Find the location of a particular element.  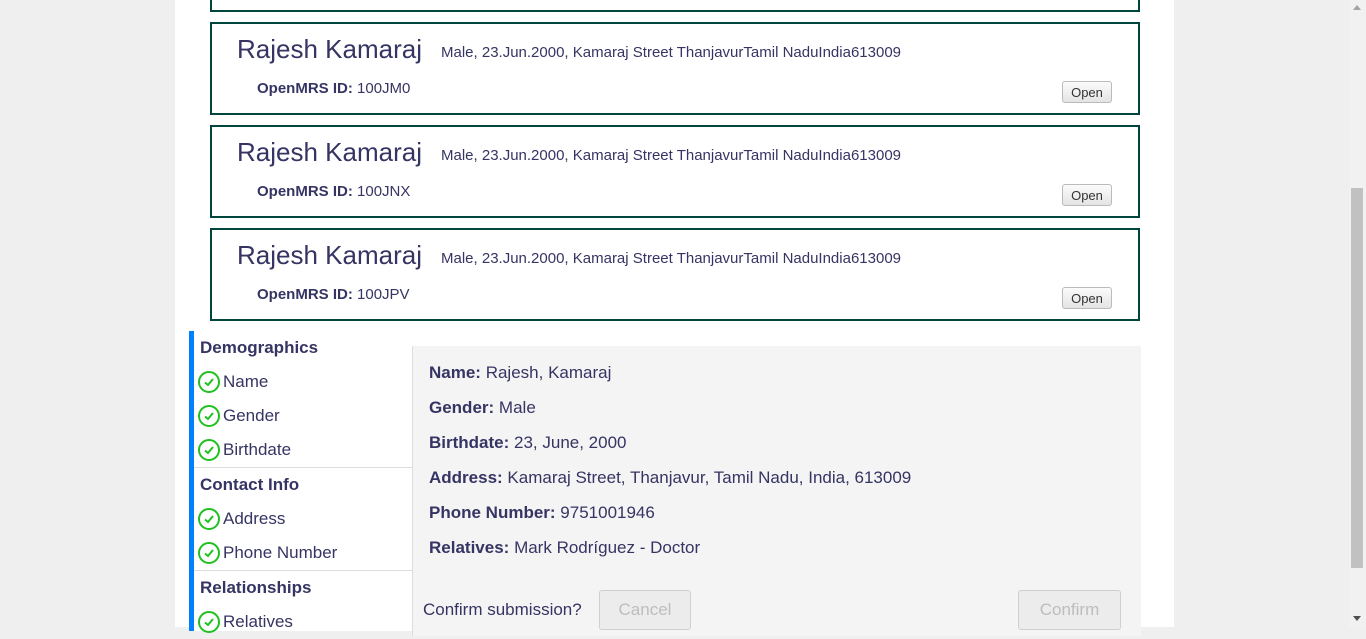

sidebar-section-demographics: Demographics Name Gender Birthdate is located at coordinates (304, 399).